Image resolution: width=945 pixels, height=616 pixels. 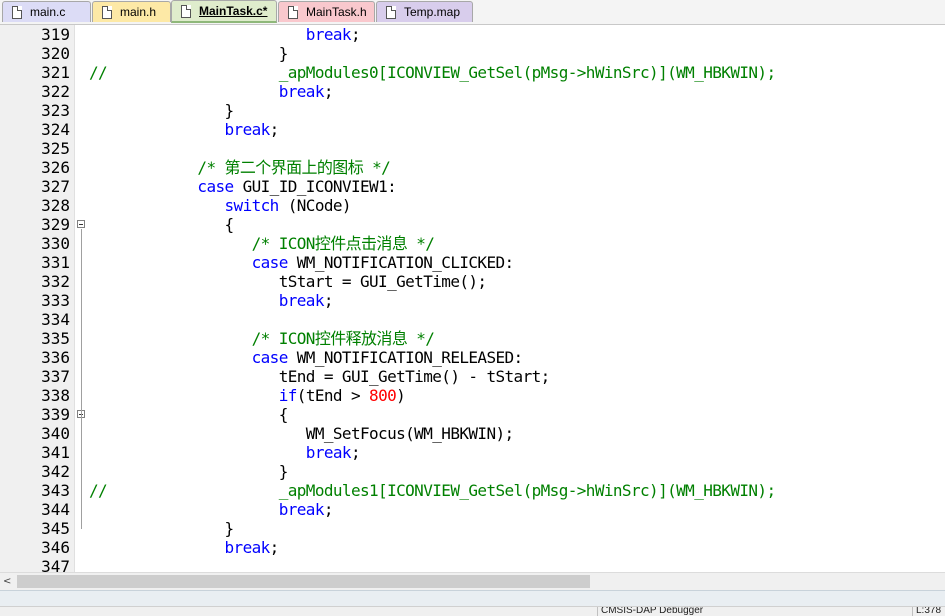 I want to click on tab-main-h: main.h, so click(x=131, y=11).